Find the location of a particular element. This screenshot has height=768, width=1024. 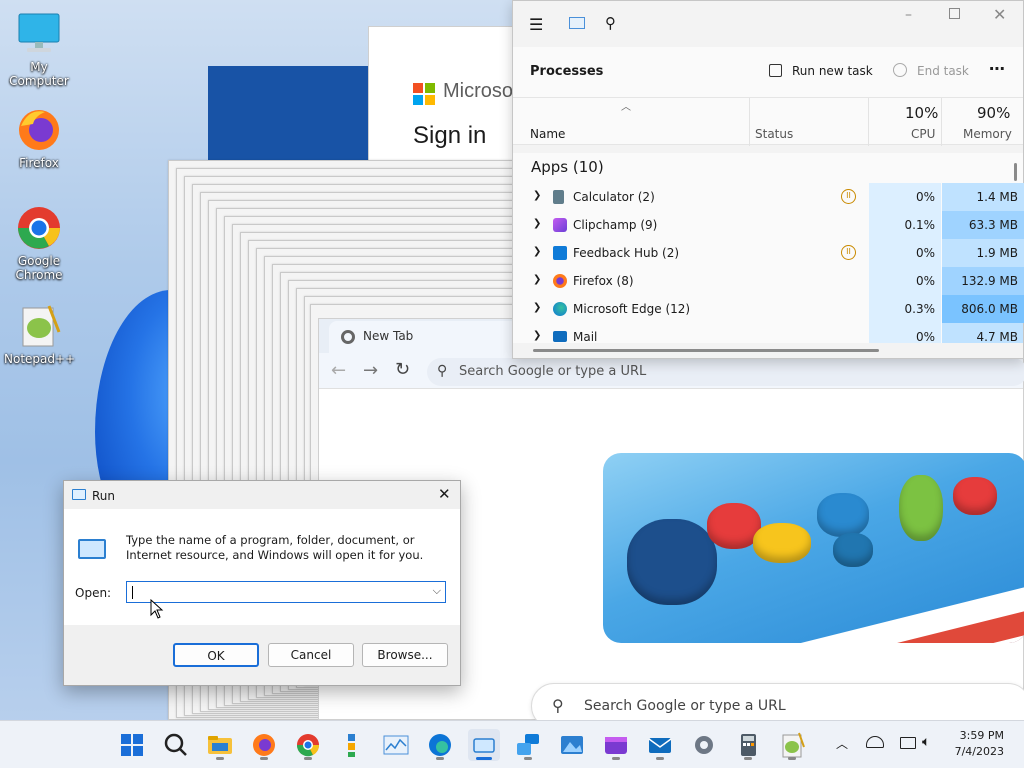

volume-icon: 🔈︎ is located at coordinates (926, 742).